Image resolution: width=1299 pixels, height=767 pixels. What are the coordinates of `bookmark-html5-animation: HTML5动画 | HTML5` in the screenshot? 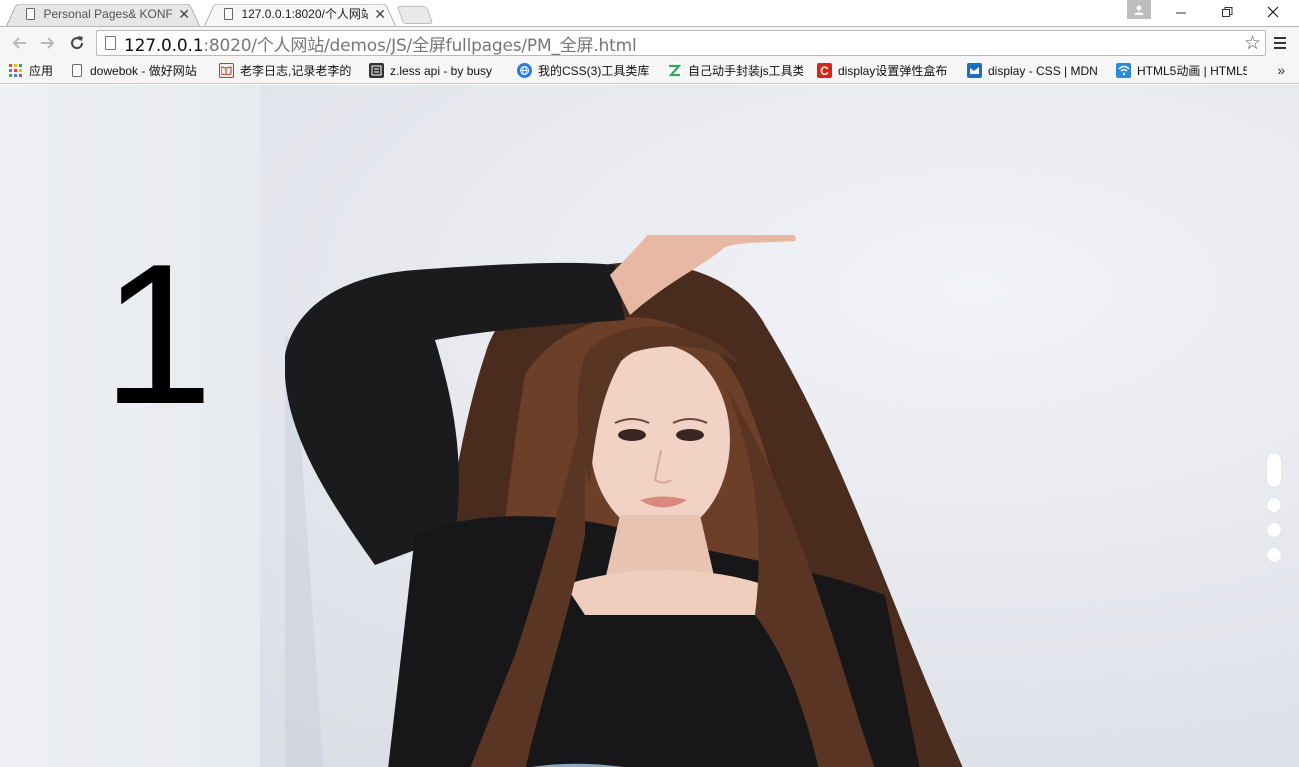 It's located at (1180, 71).